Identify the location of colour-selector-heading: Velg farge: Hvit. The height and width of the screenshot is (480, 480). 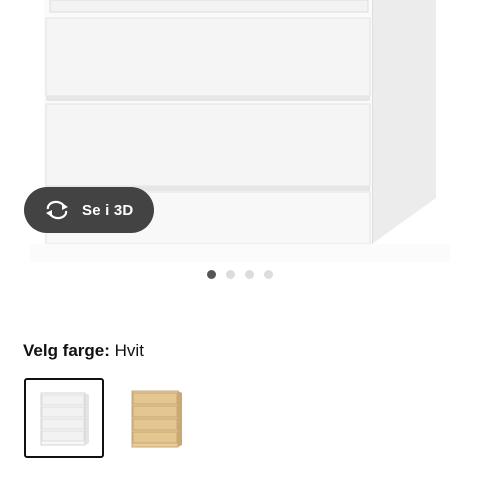
(83, 351).